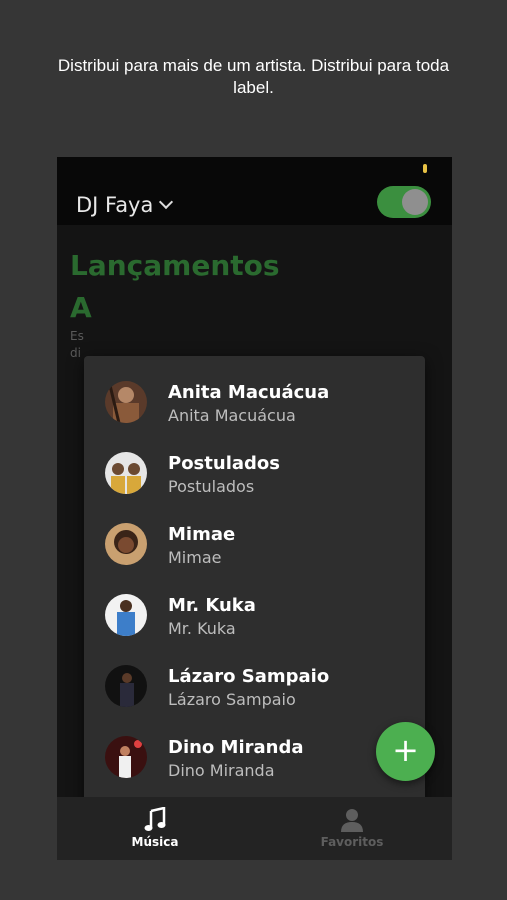  What do you see at coordinates (249, 676) in the screenshot?
I see `artist-name: Lázaro Sampaio` at bounding box center [249, 676].